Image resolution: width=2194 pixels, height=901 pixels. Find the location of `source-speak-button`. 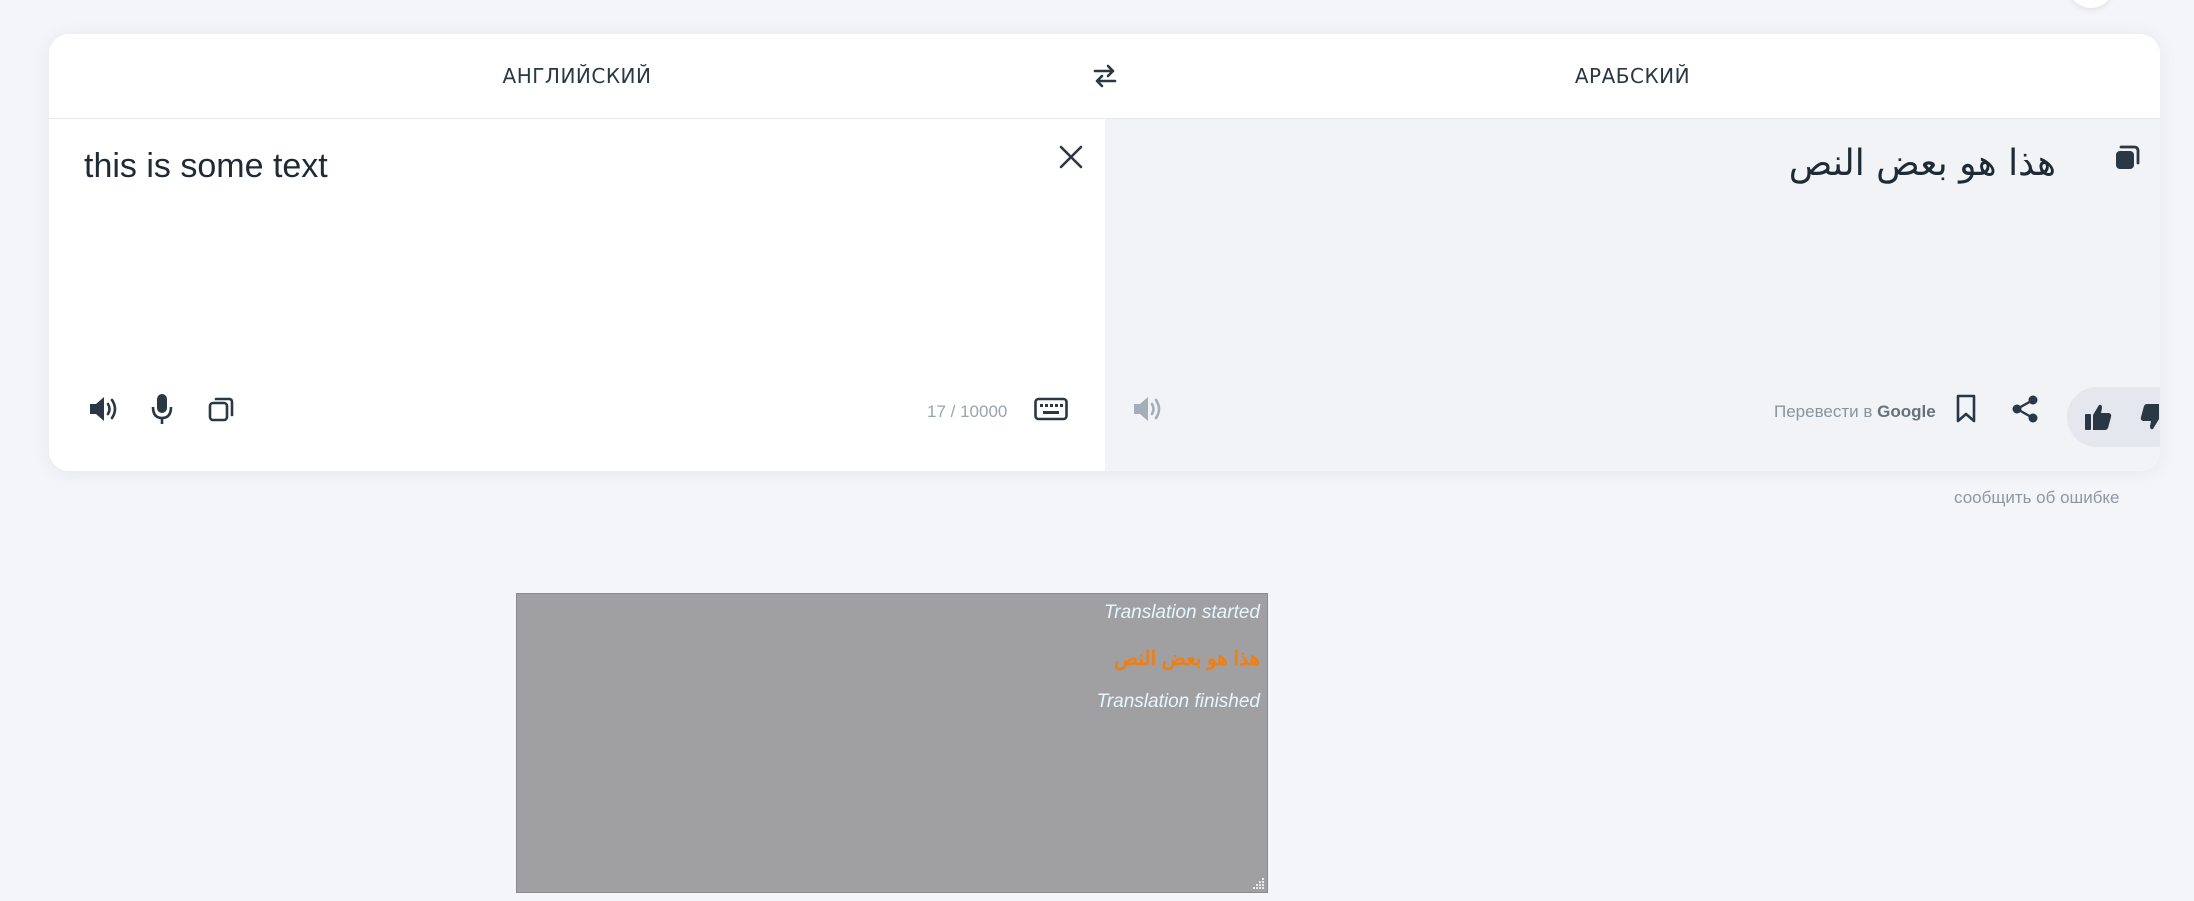

source-speak-button is located at coordinates (104, 409).